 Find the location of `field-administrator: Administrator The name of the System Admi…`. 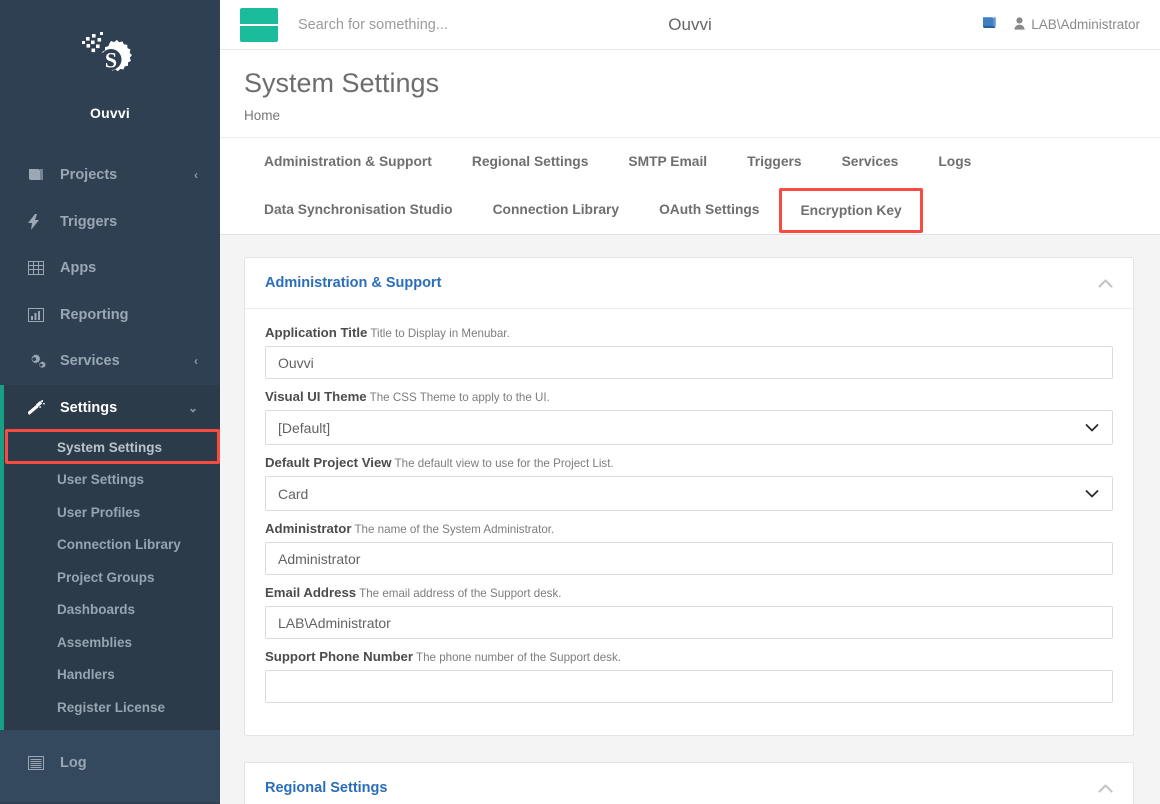

field-administrator: Administrator The name of the System Admi… is located at coordinates (689, 548).